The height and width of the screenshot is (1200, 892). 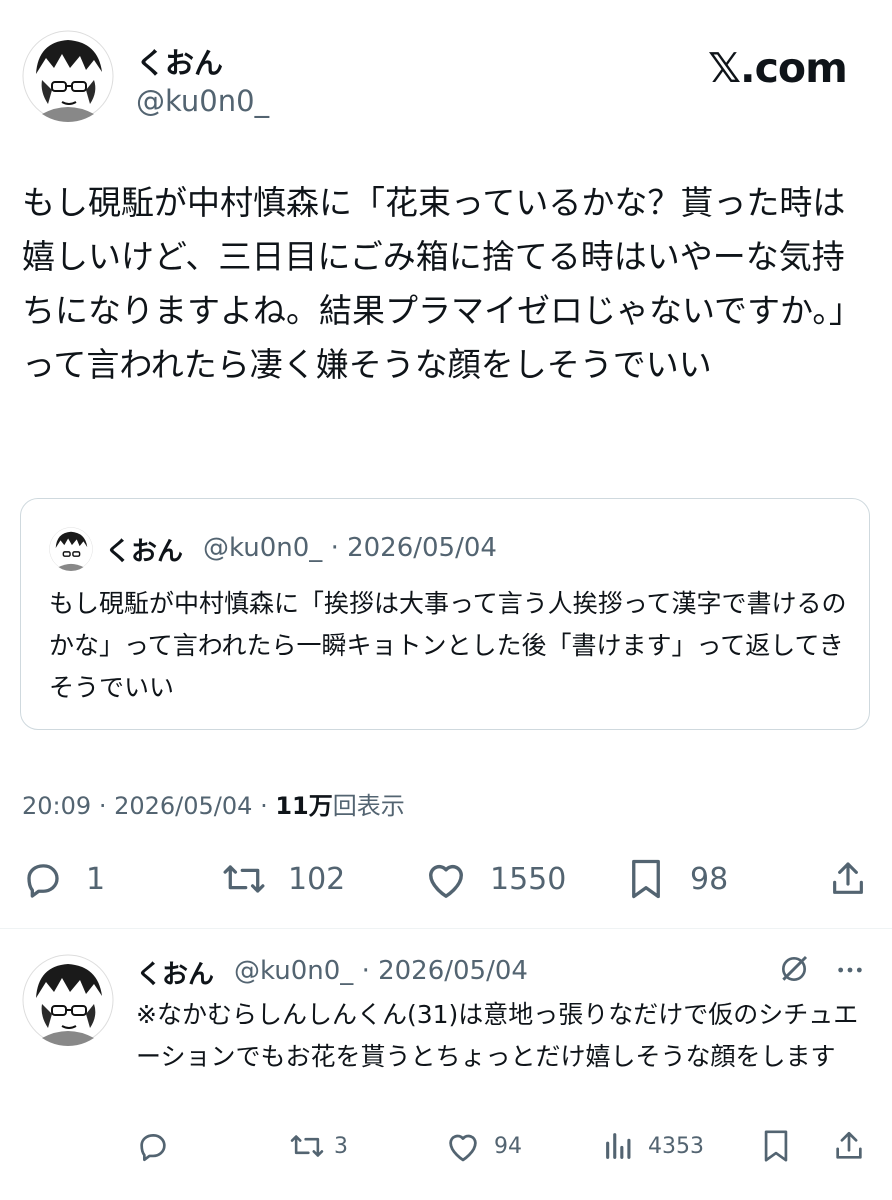 I want to click on reply-like-count: 94, so click(x=508, y=1146).